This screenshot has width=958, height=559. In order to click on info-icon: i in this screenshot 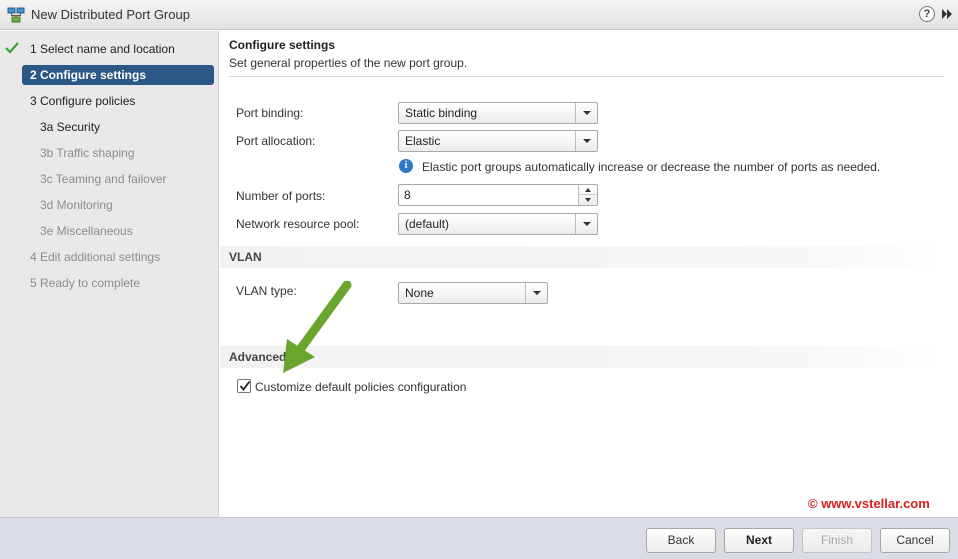, I will do `click(406, 166)`.